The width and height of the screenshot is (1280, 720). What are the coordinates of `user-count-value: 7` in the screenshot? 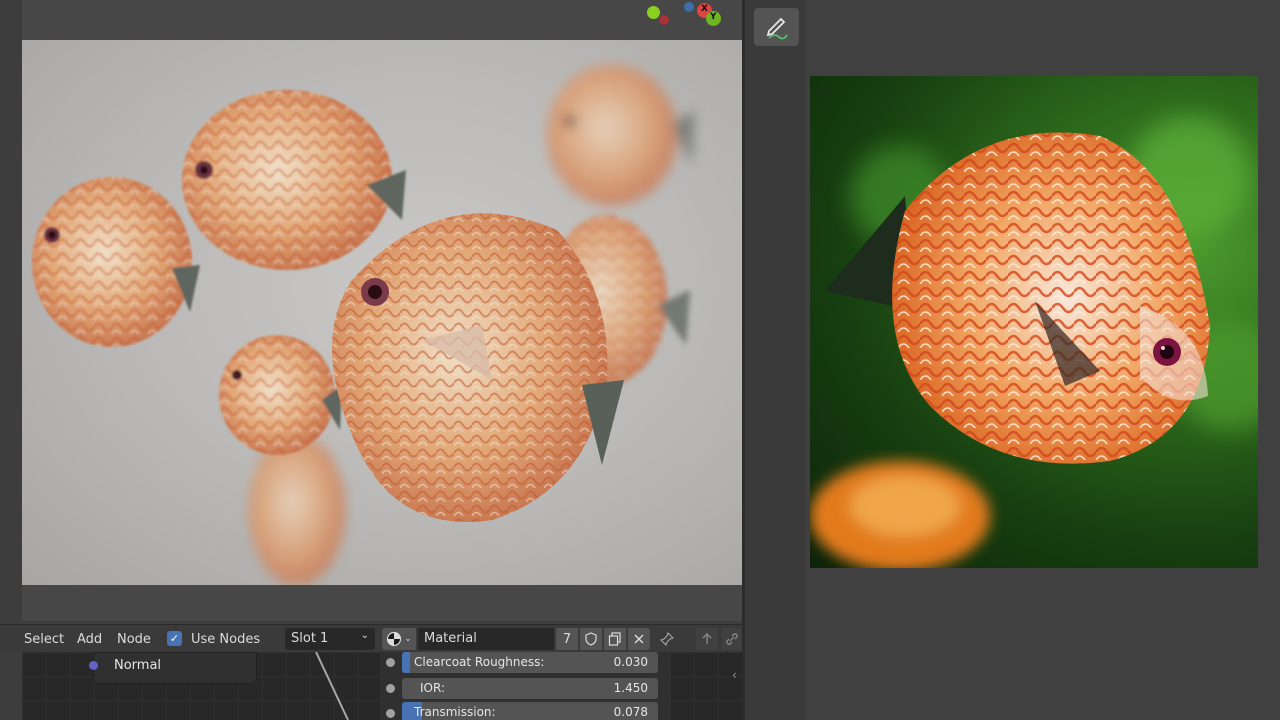 It's located at (567, 639).